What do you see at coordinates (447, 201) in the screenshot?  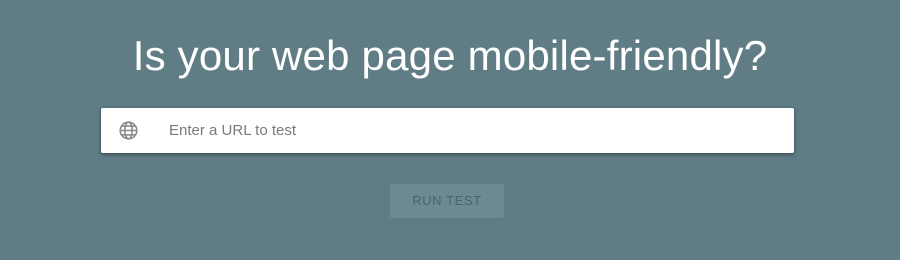 I see `run-test-button: RUN TEST` at bounding box center [447, 201].